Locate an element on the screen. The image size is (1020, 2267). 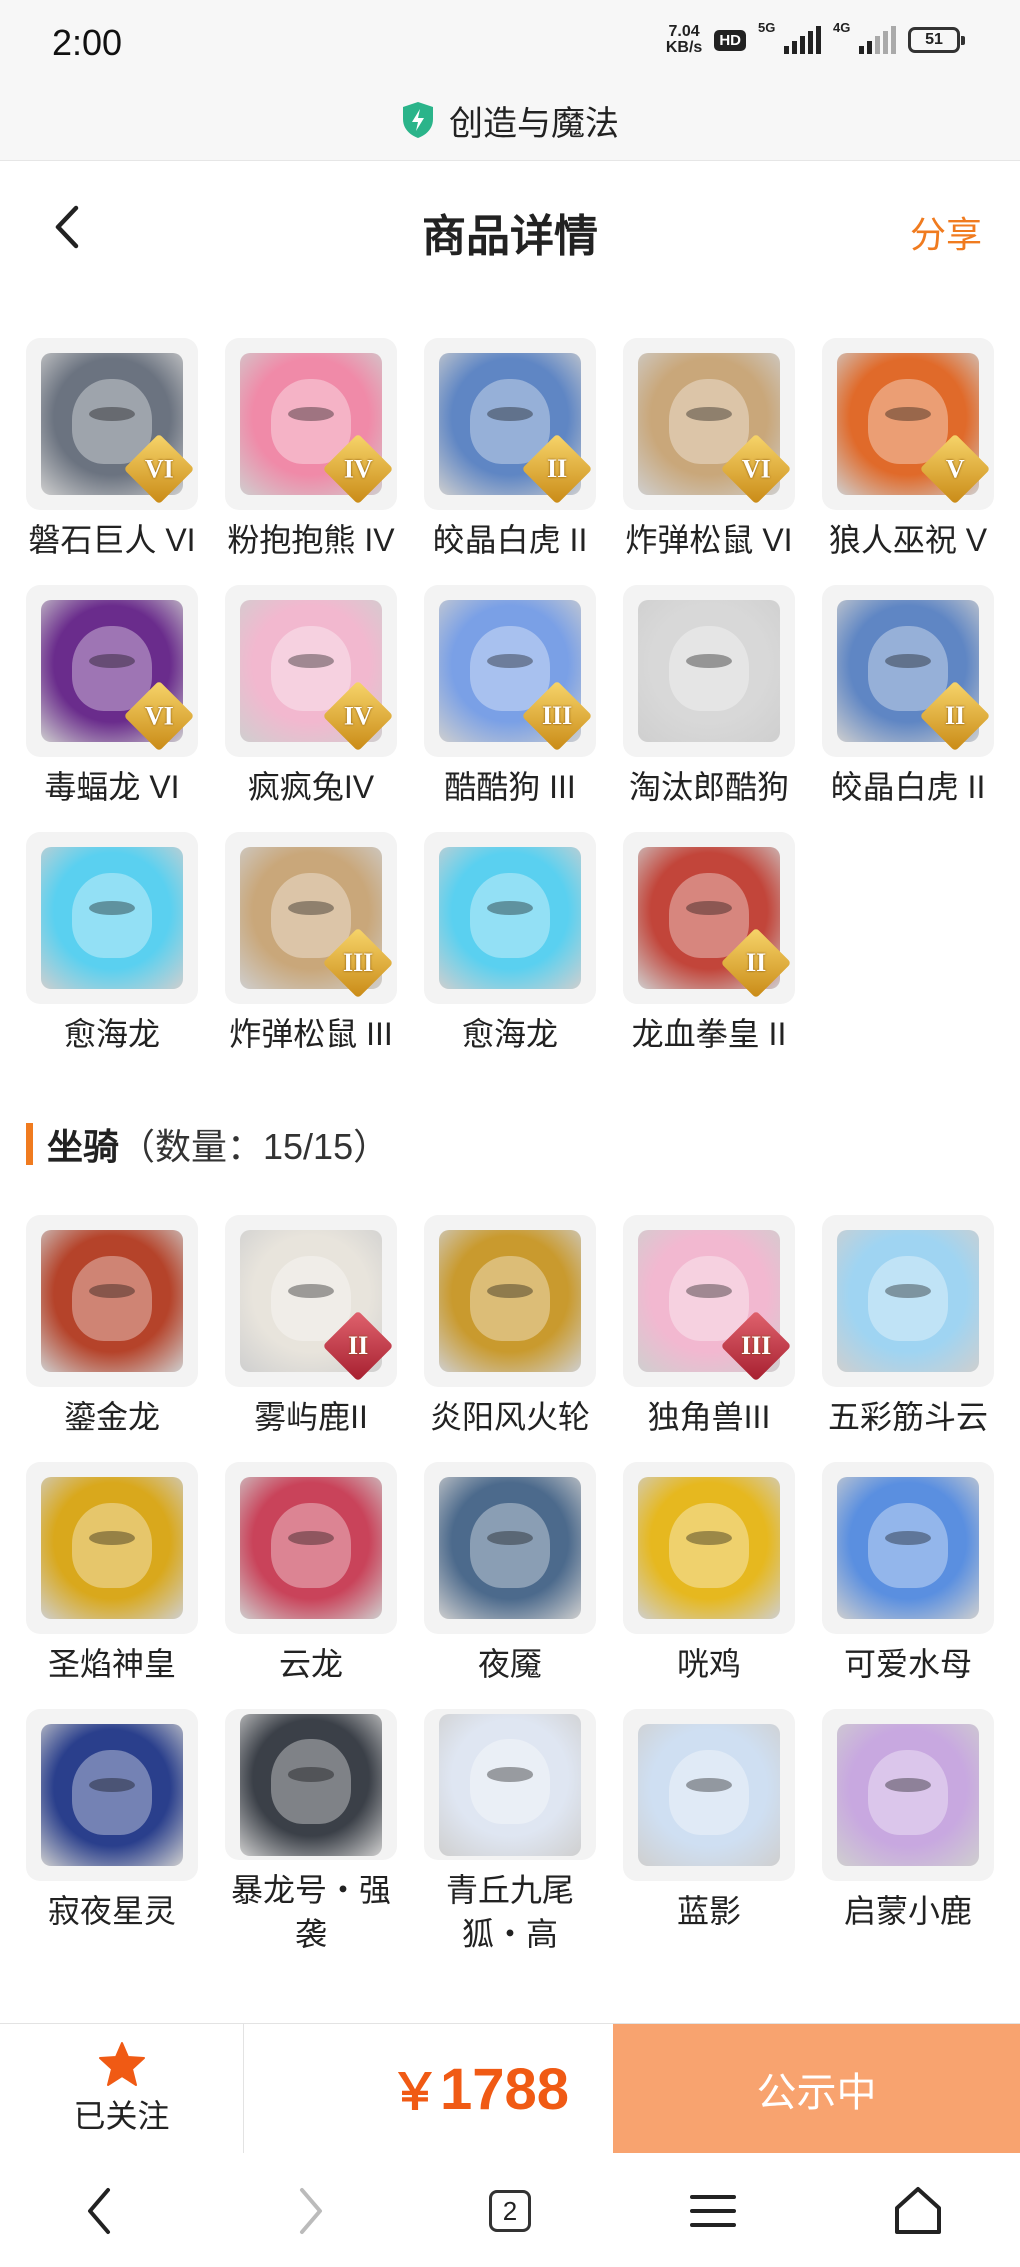
pet-item: III 酷酷狗 III is located at coordinates (510, 708).